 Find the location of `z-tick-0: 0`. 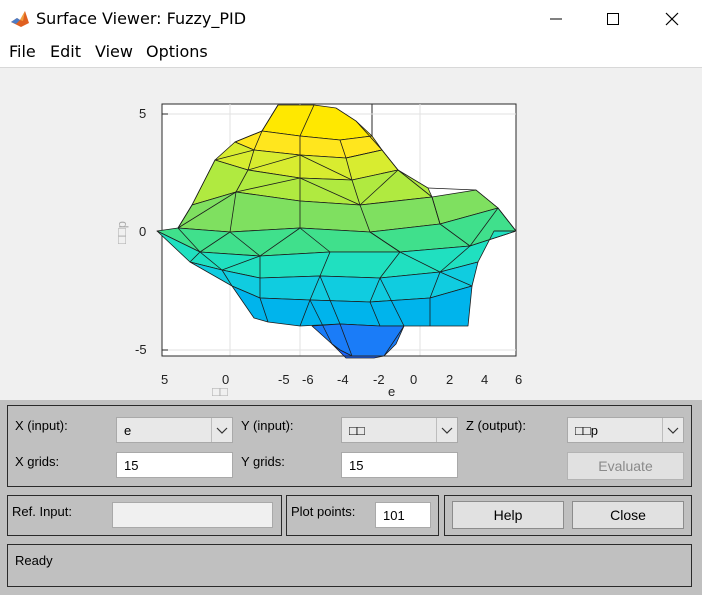

z-tick-0: 0 is located at coordinates (142, 231).